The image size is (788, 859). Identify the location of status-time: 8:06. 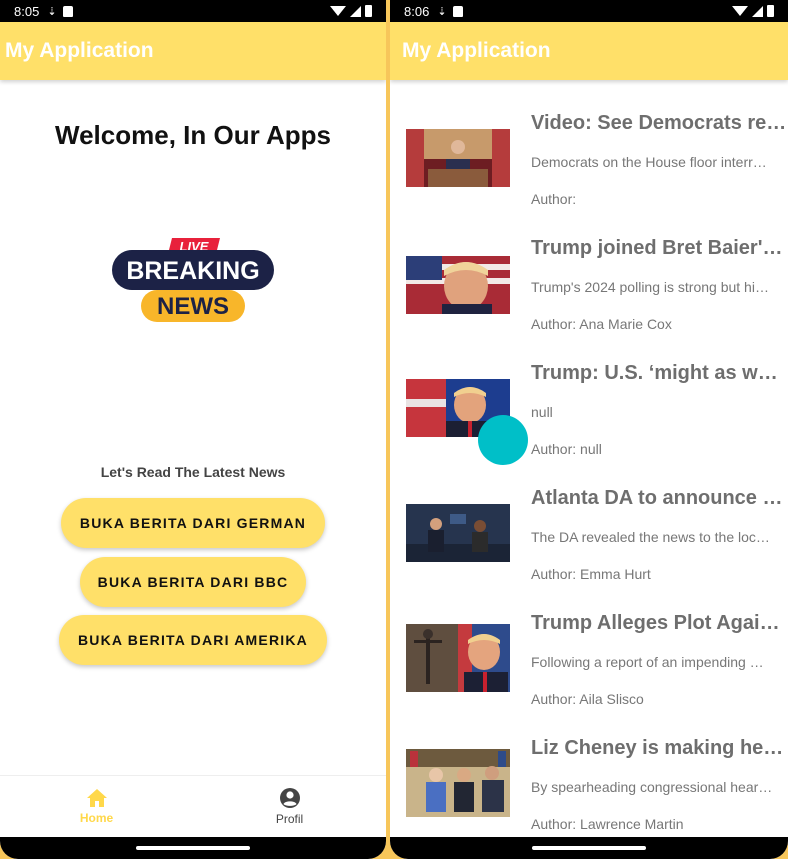
(417, 11).